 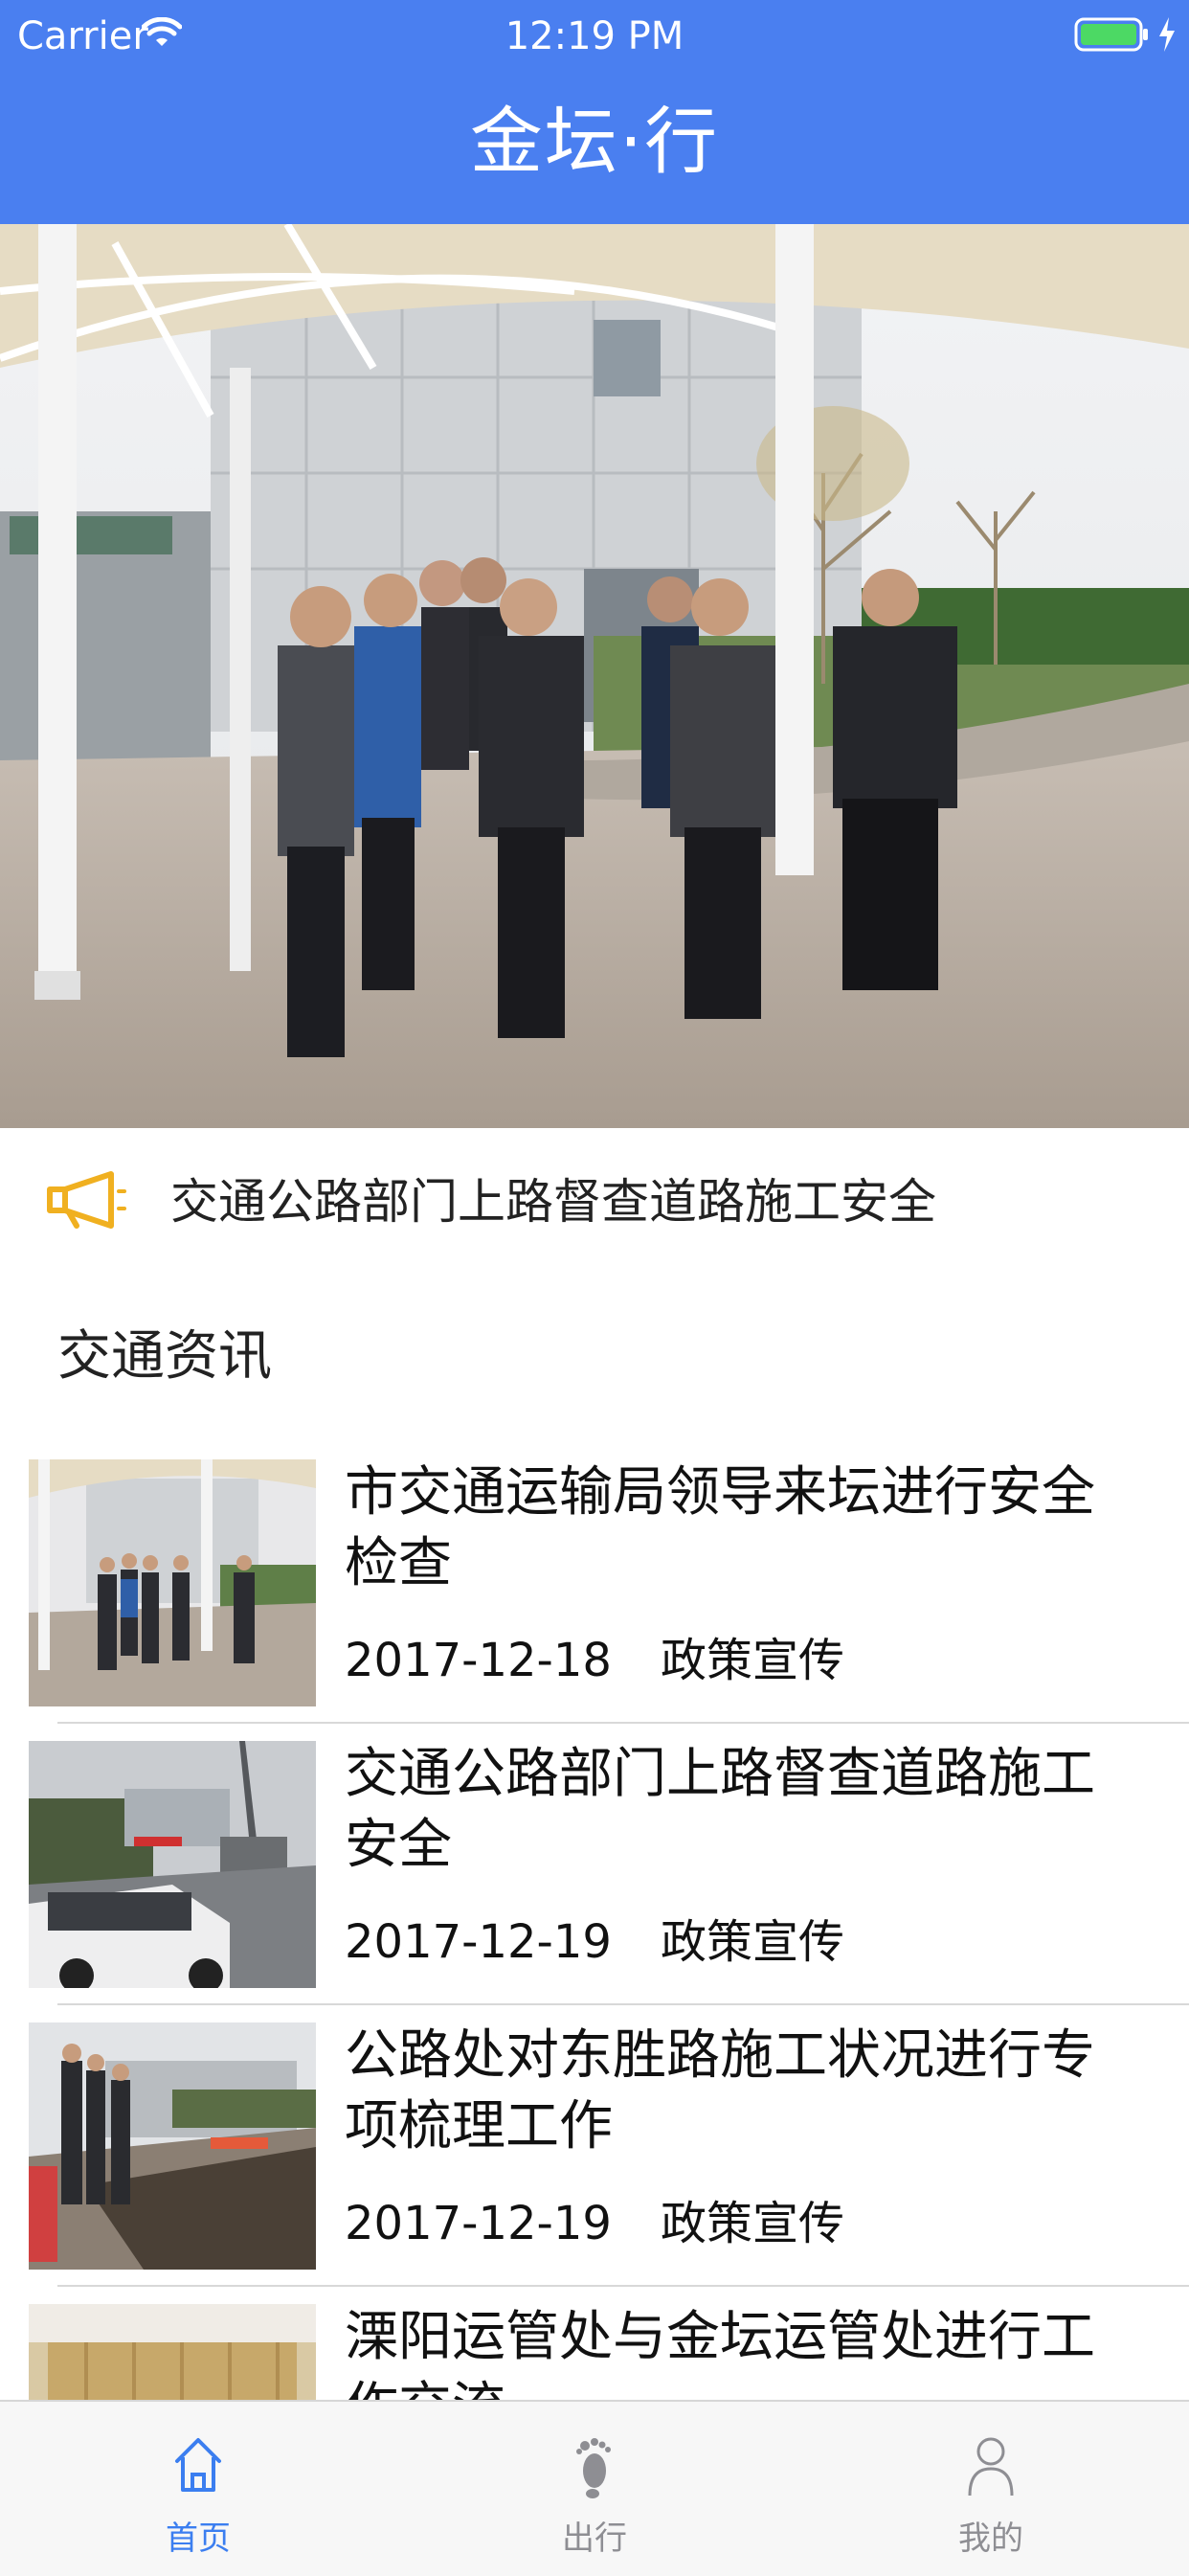 I want to click on news-title: 公路处对东胜路施工状况进行专项梳理工作, so click(x=720, y=2091).